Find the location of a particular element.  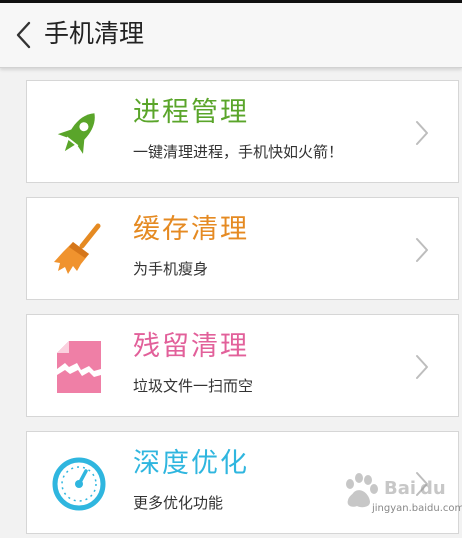

chevron-left-icon is located at coordinates (23, 35).